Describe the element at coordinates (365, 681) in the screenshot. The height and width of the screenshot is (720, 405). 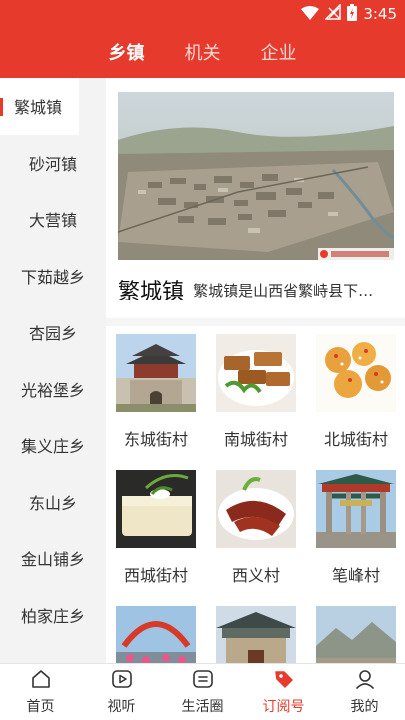
I see `user-icon` at that location.